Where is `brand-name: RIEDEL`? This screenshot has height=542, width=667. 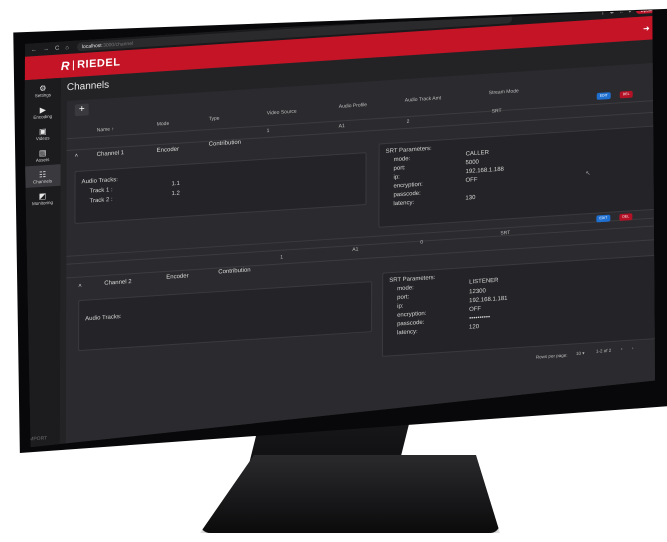
brand-name: RIEDEL is located at coordinates (99, 63).